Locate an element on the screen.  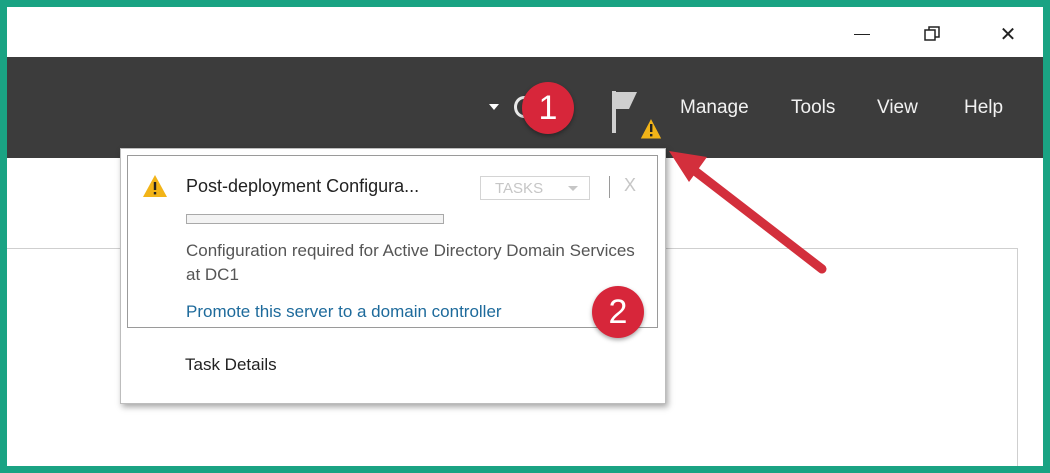
callout-badge-2: 2 is located at coordinates (618, 312).